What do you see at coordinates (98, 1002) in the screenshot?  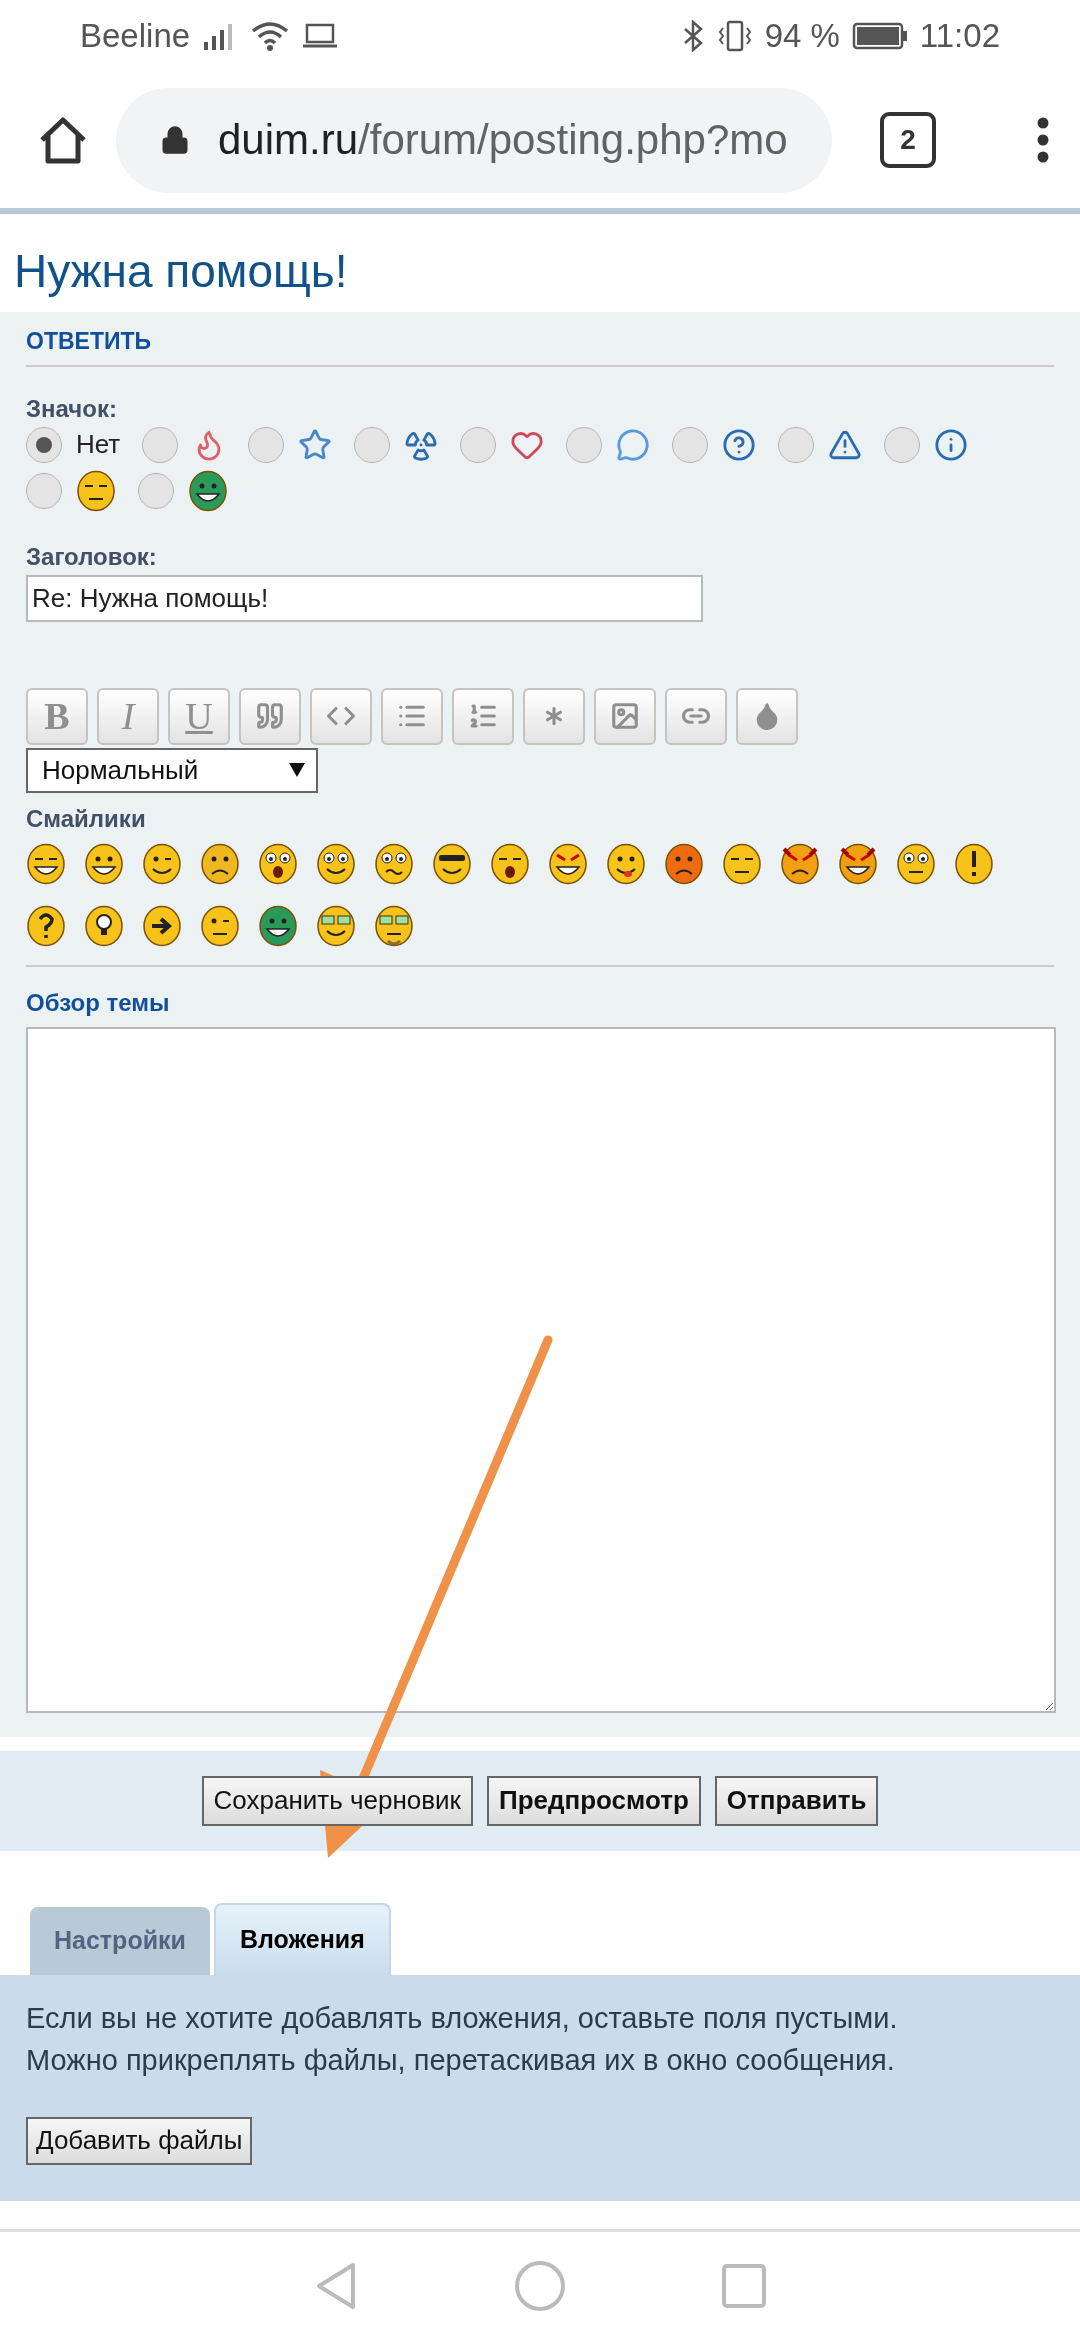 I see `preview-label: Обзор темы` at bounding box center [98, 1002].